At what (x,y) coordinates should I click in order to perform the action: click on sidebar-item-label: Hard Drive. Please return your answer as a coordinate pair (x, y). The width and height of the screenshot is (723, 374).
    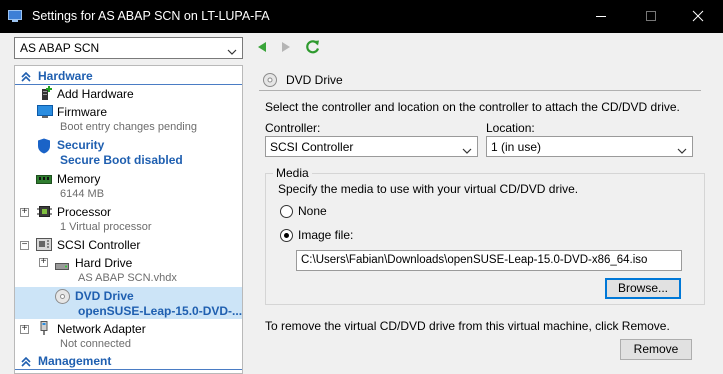
    Looking at the image, I should click on (104, 263).